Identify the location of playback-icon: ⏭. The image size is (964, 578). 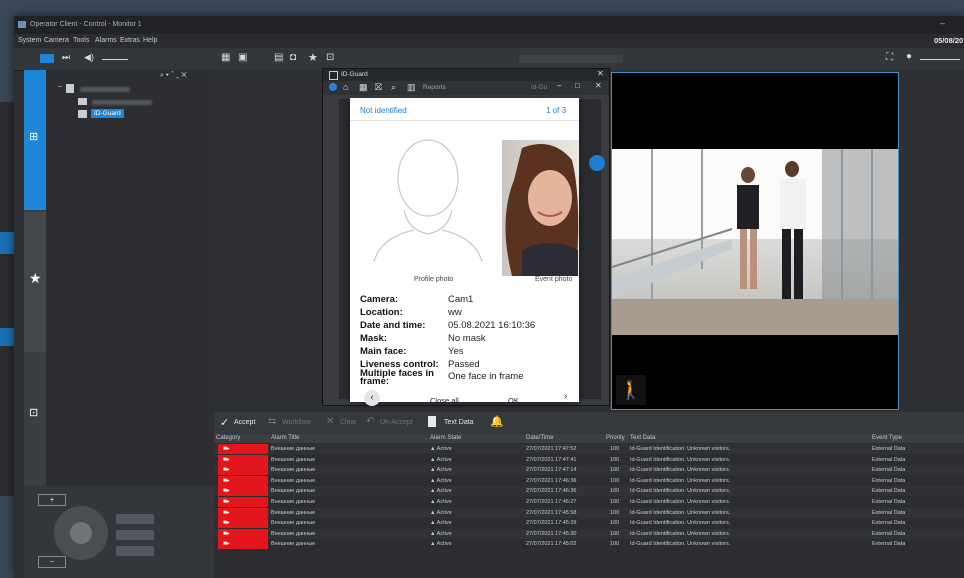
(66, 57).